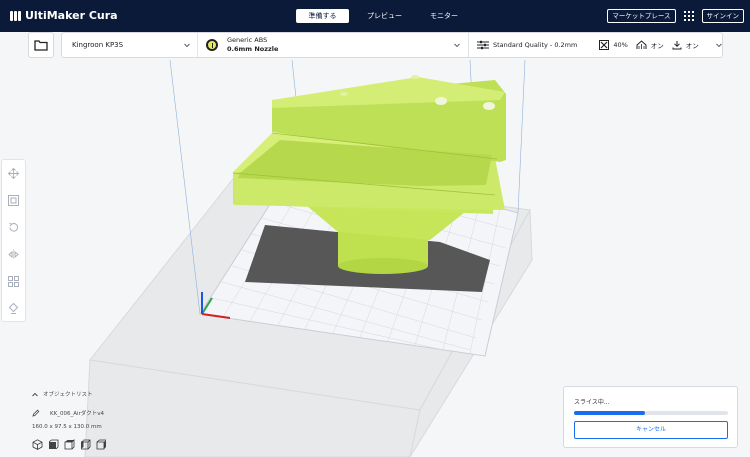  Describe the element at coordinates (67, 427) in the screenshot. I see `object-dimensions: 160.0 x 97.5 x 130.0 mm` at that location.